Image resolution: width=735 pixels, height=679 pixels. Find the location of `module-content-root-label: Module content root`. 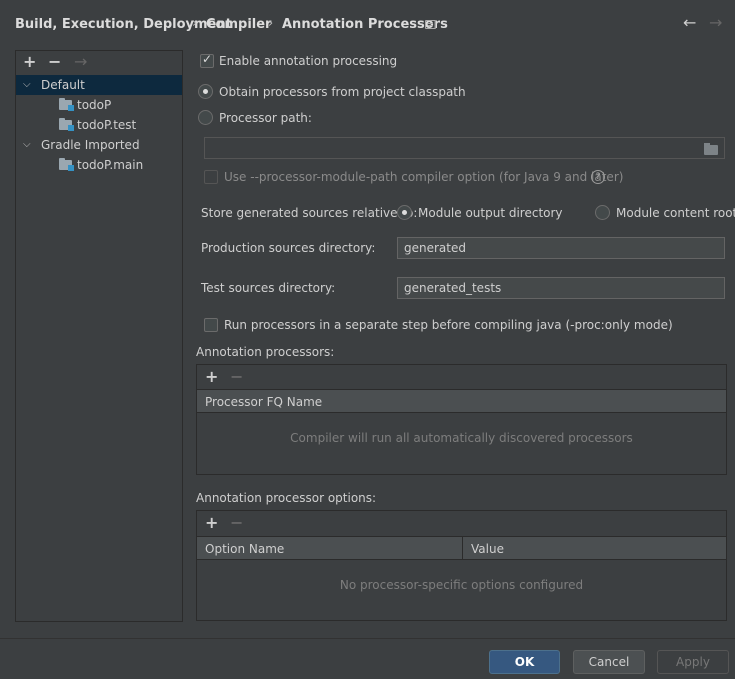

module-content-root-label: Module content root is located at coordinates (675, 213).